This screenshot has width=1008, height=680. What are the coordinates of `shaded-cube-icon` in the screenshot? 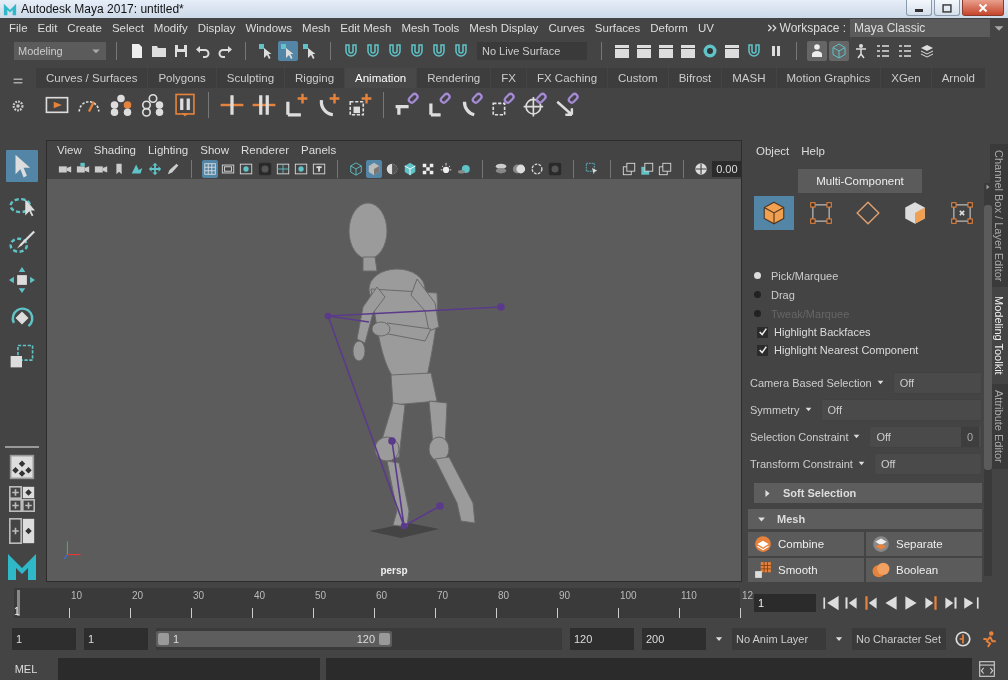 It's located at (373, 169).